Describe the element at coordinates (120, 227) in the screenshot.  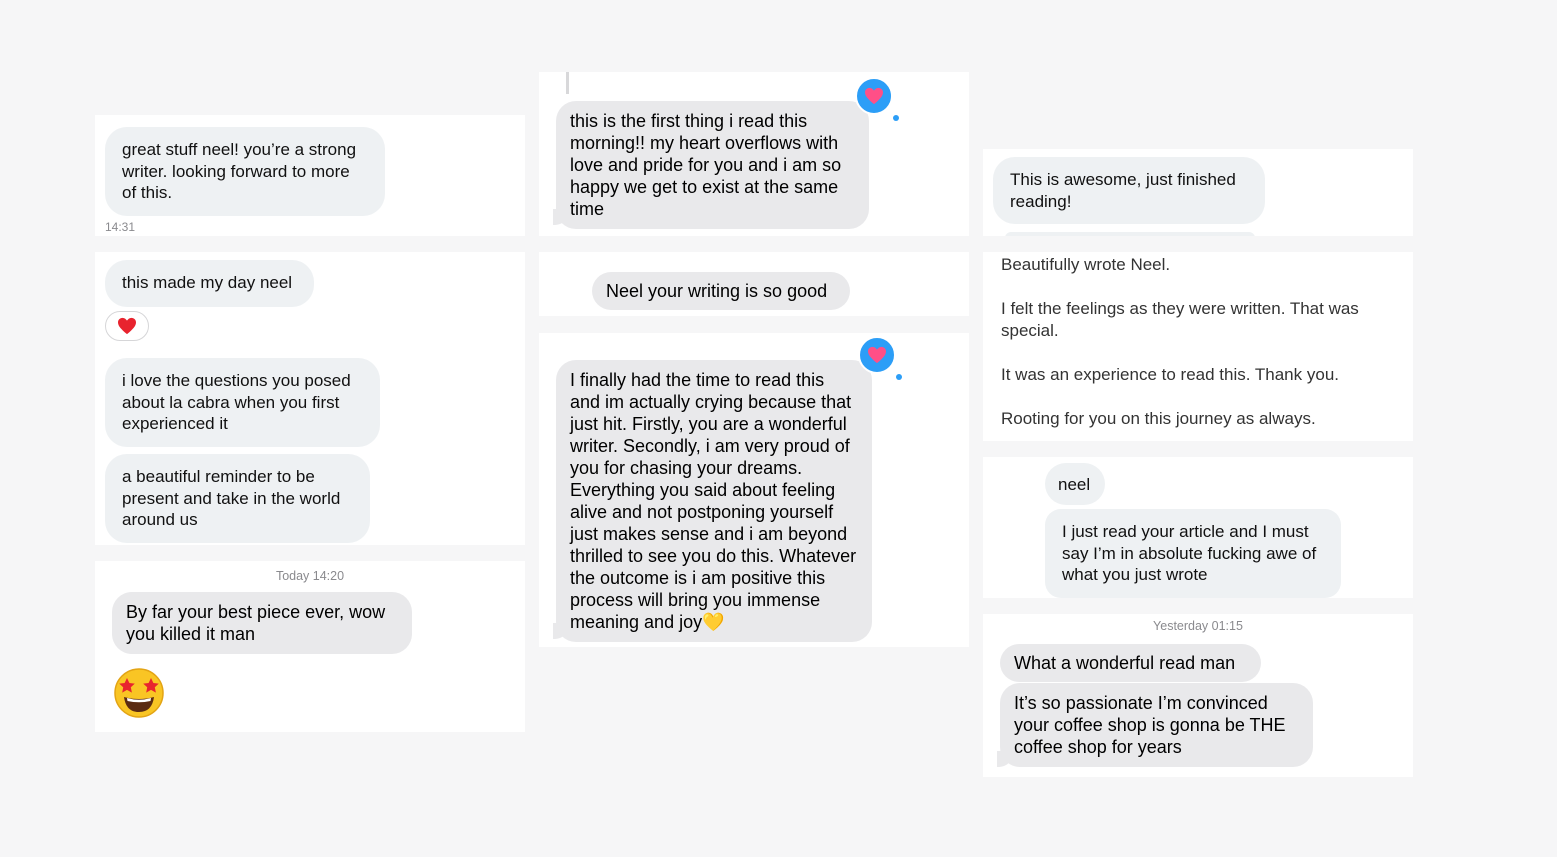
I see `message-time: 14:31` at that location.